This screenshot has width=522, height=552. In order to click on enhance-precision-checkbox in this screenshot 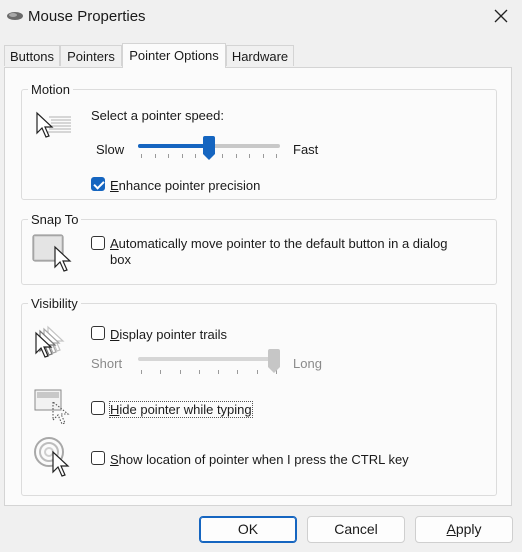, I will do `click(98, 184)`.